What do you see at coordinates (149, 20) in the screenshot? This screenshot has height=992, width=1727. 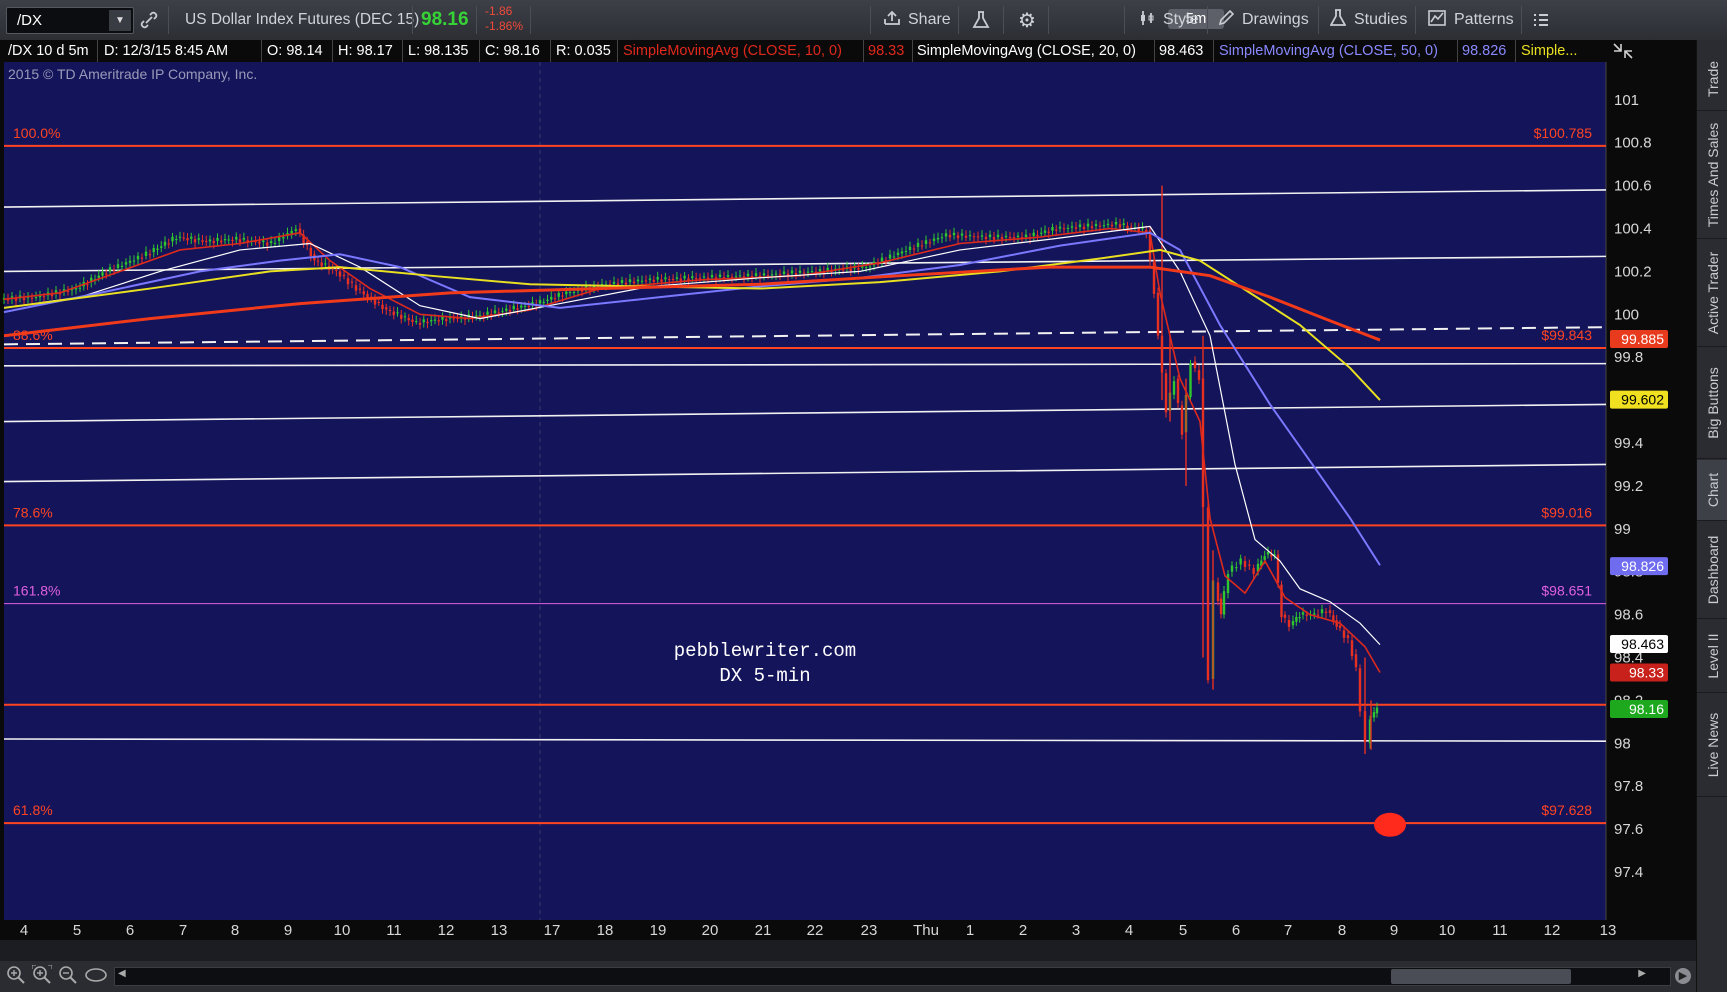 I see `link-icon` at bounding box center [149, 20].